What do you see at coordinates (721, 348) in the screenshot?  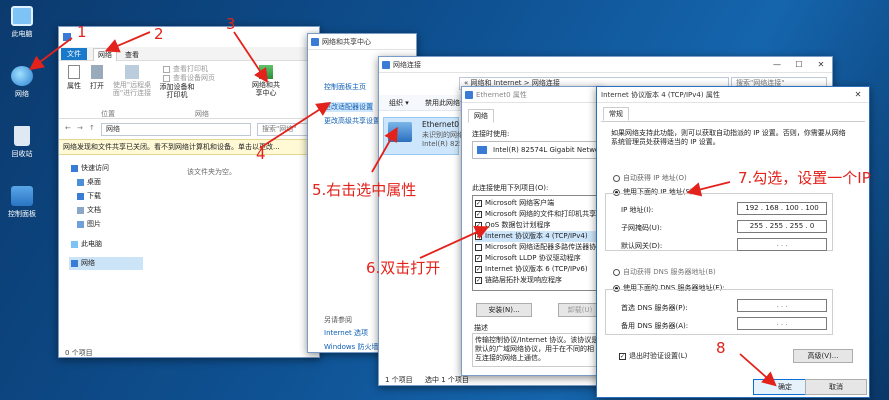 I see `annotation-8: 8` at bounding box center [721, 348].